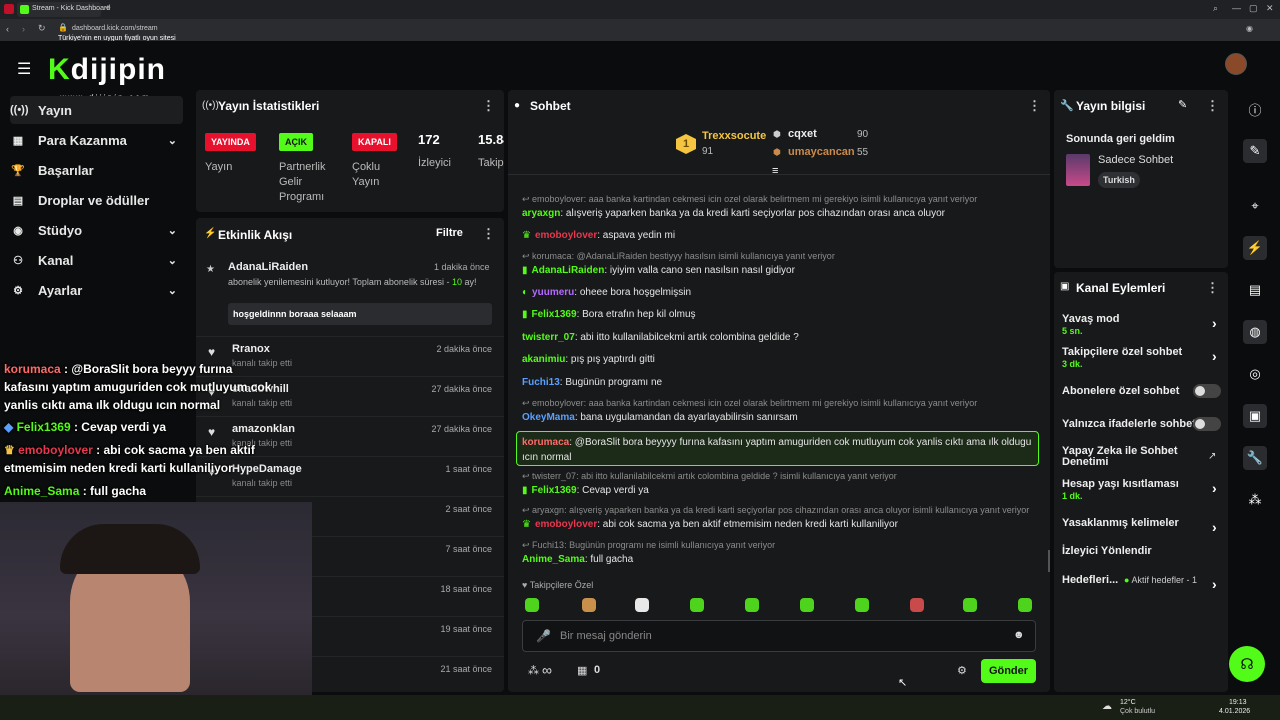 This screenshot has height=720, width=1280. I want to click on emote-only-toggle, so click(1207, 424).